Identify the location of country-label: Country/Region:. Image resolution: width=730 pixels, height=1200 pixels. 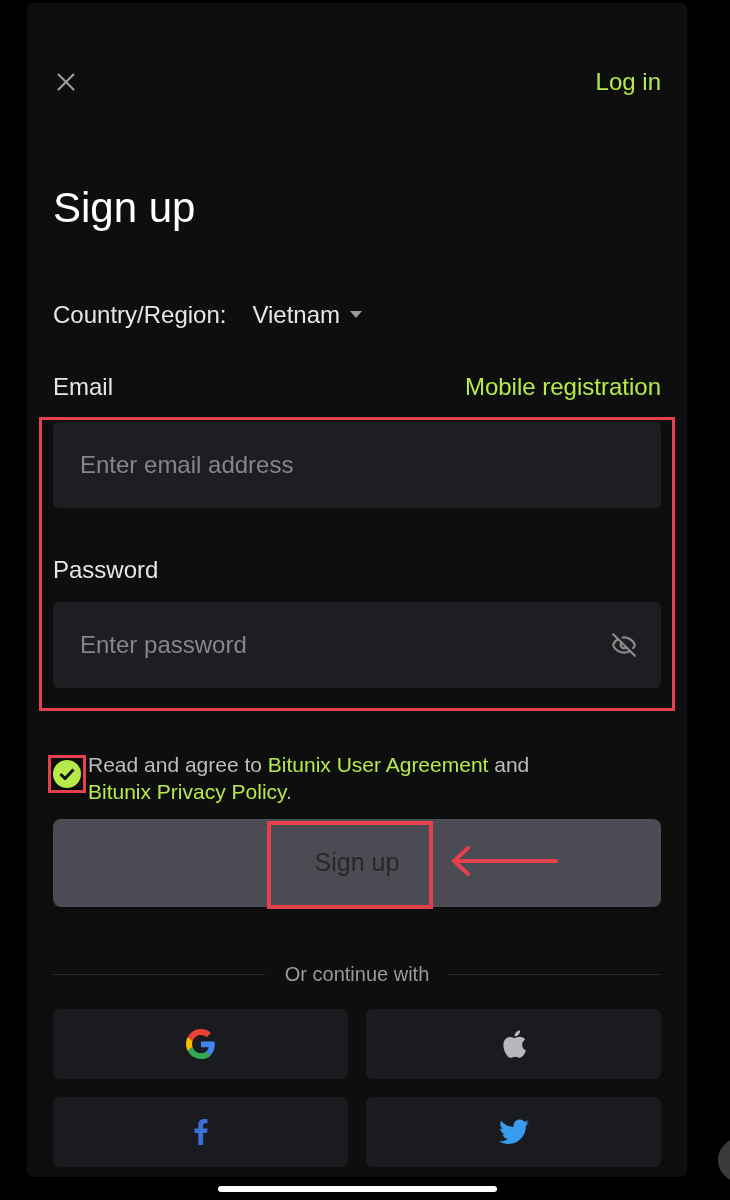
(140, 315).